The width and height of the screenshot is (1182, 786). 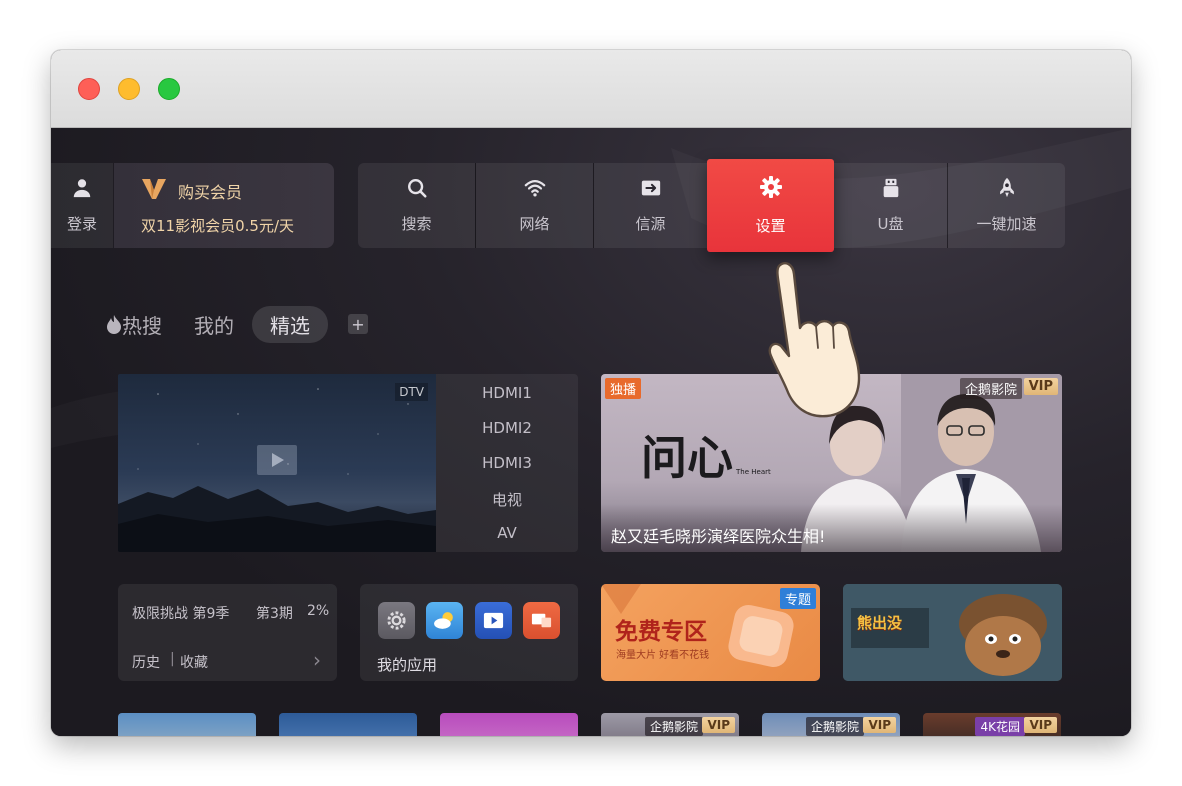 I want to click on watch-history-card: 极限挑战 第9季 第3期 2% 历史 | 收藏 ›, so click(x=227, y=632).